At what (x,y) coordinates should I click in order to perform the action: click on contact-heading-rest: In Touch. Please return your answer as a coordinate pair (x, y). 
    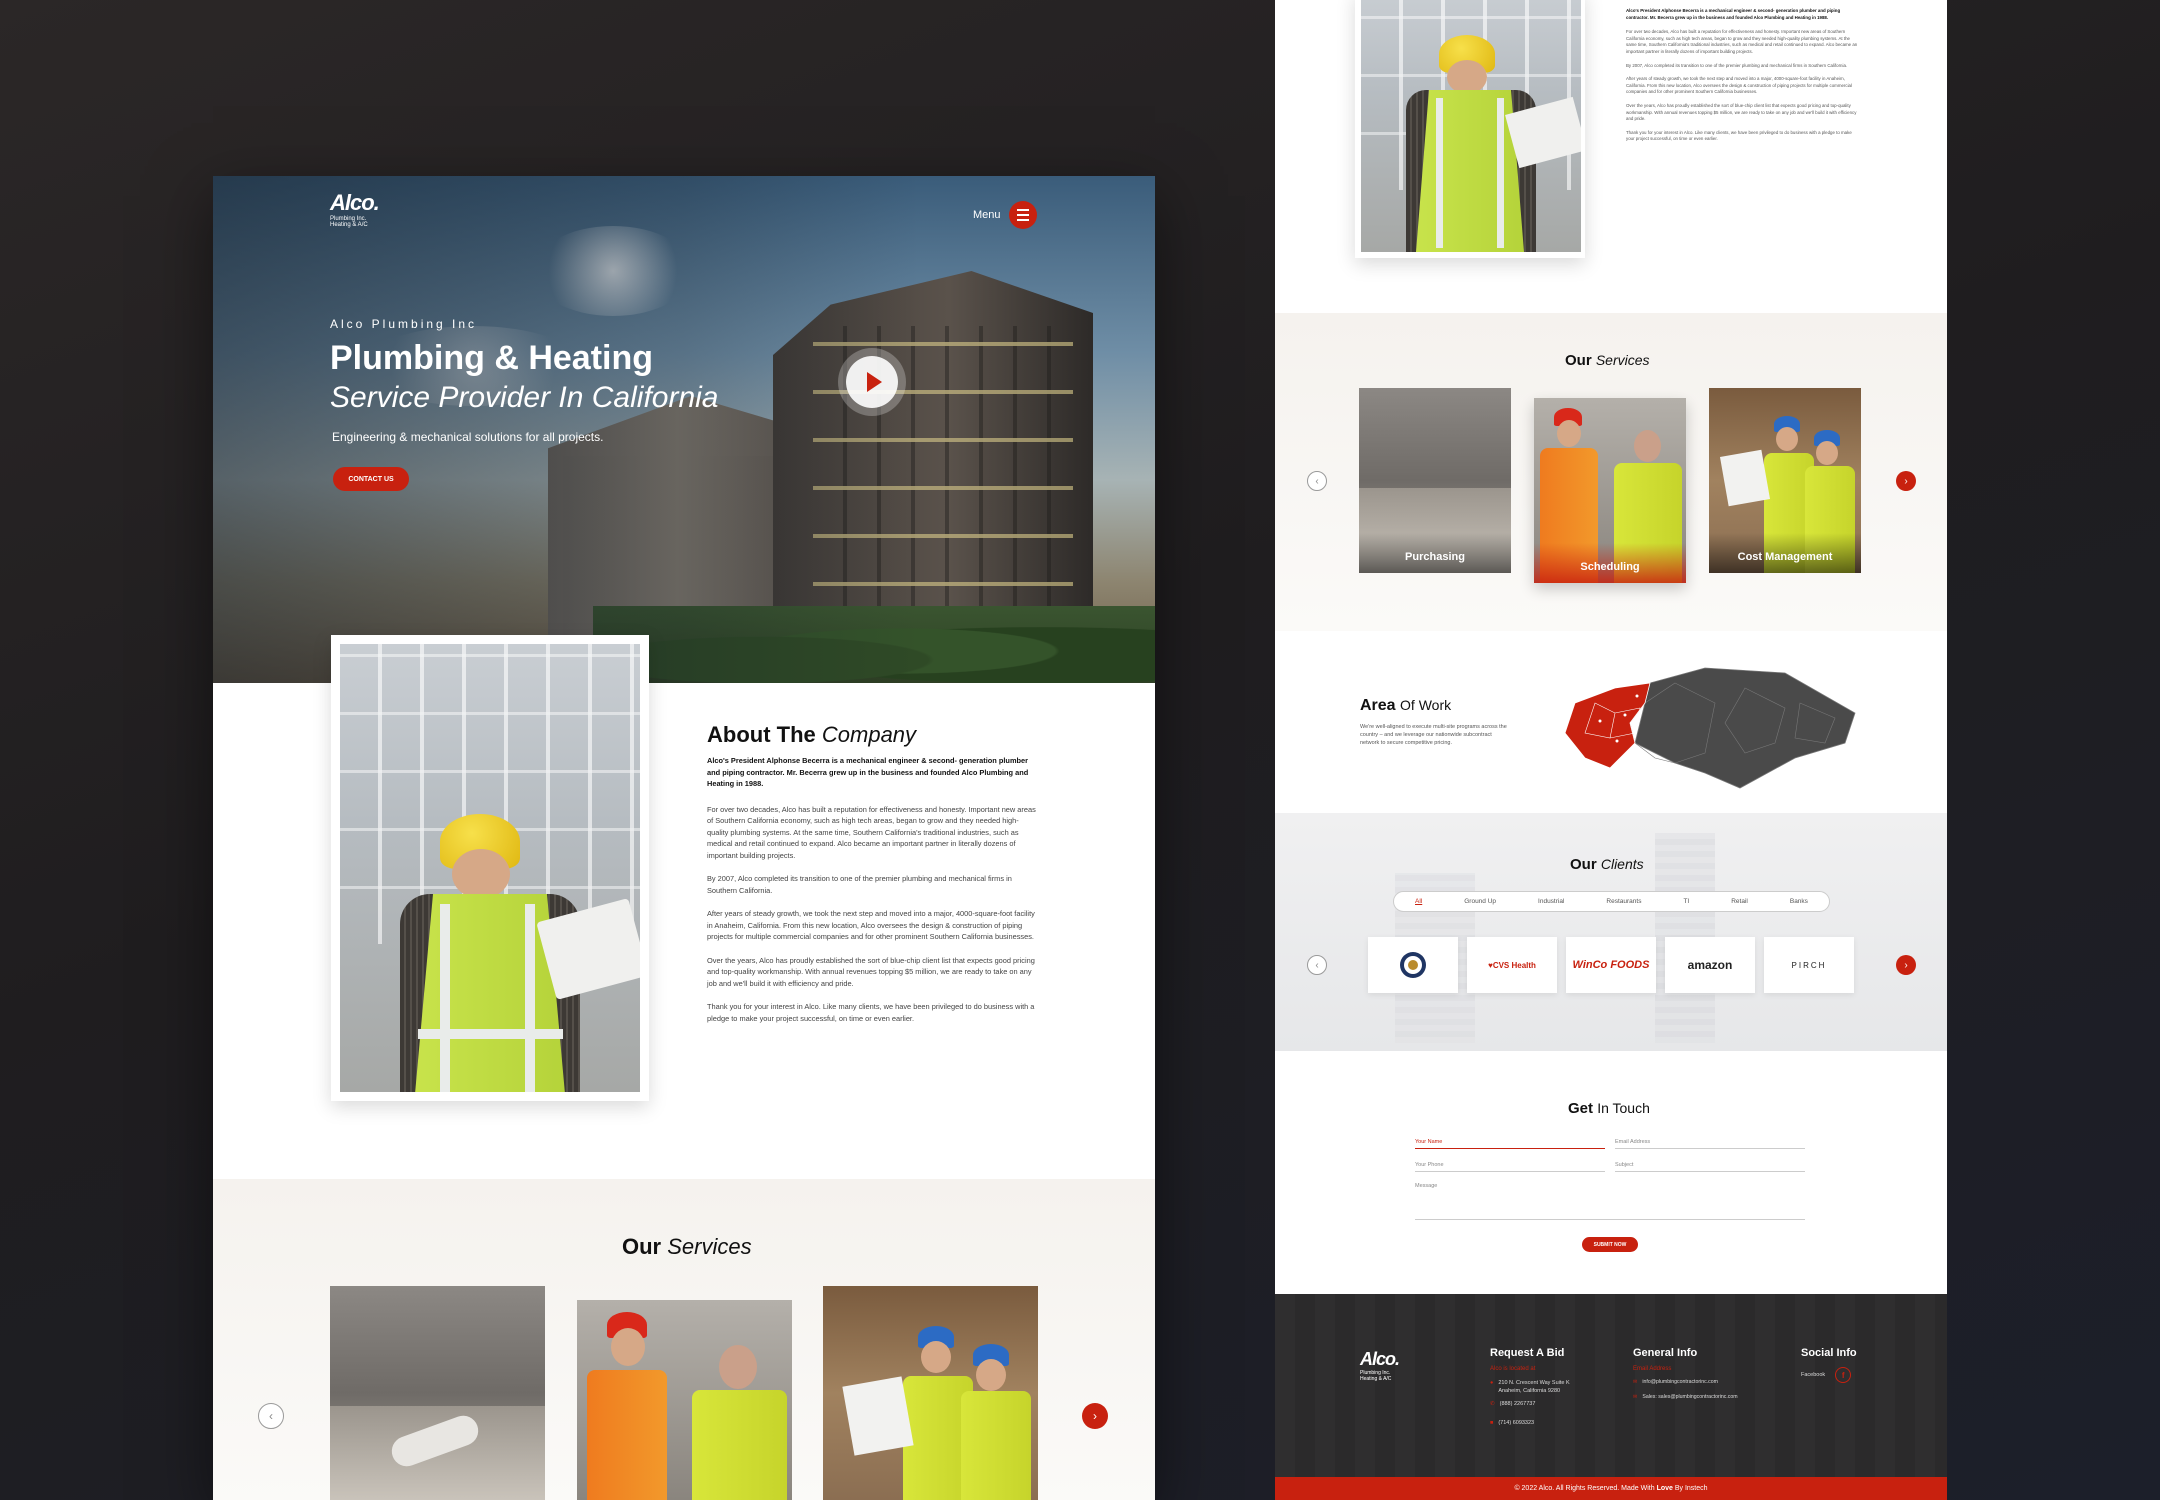
    Looking at the image, I should click on (1623, 1108).